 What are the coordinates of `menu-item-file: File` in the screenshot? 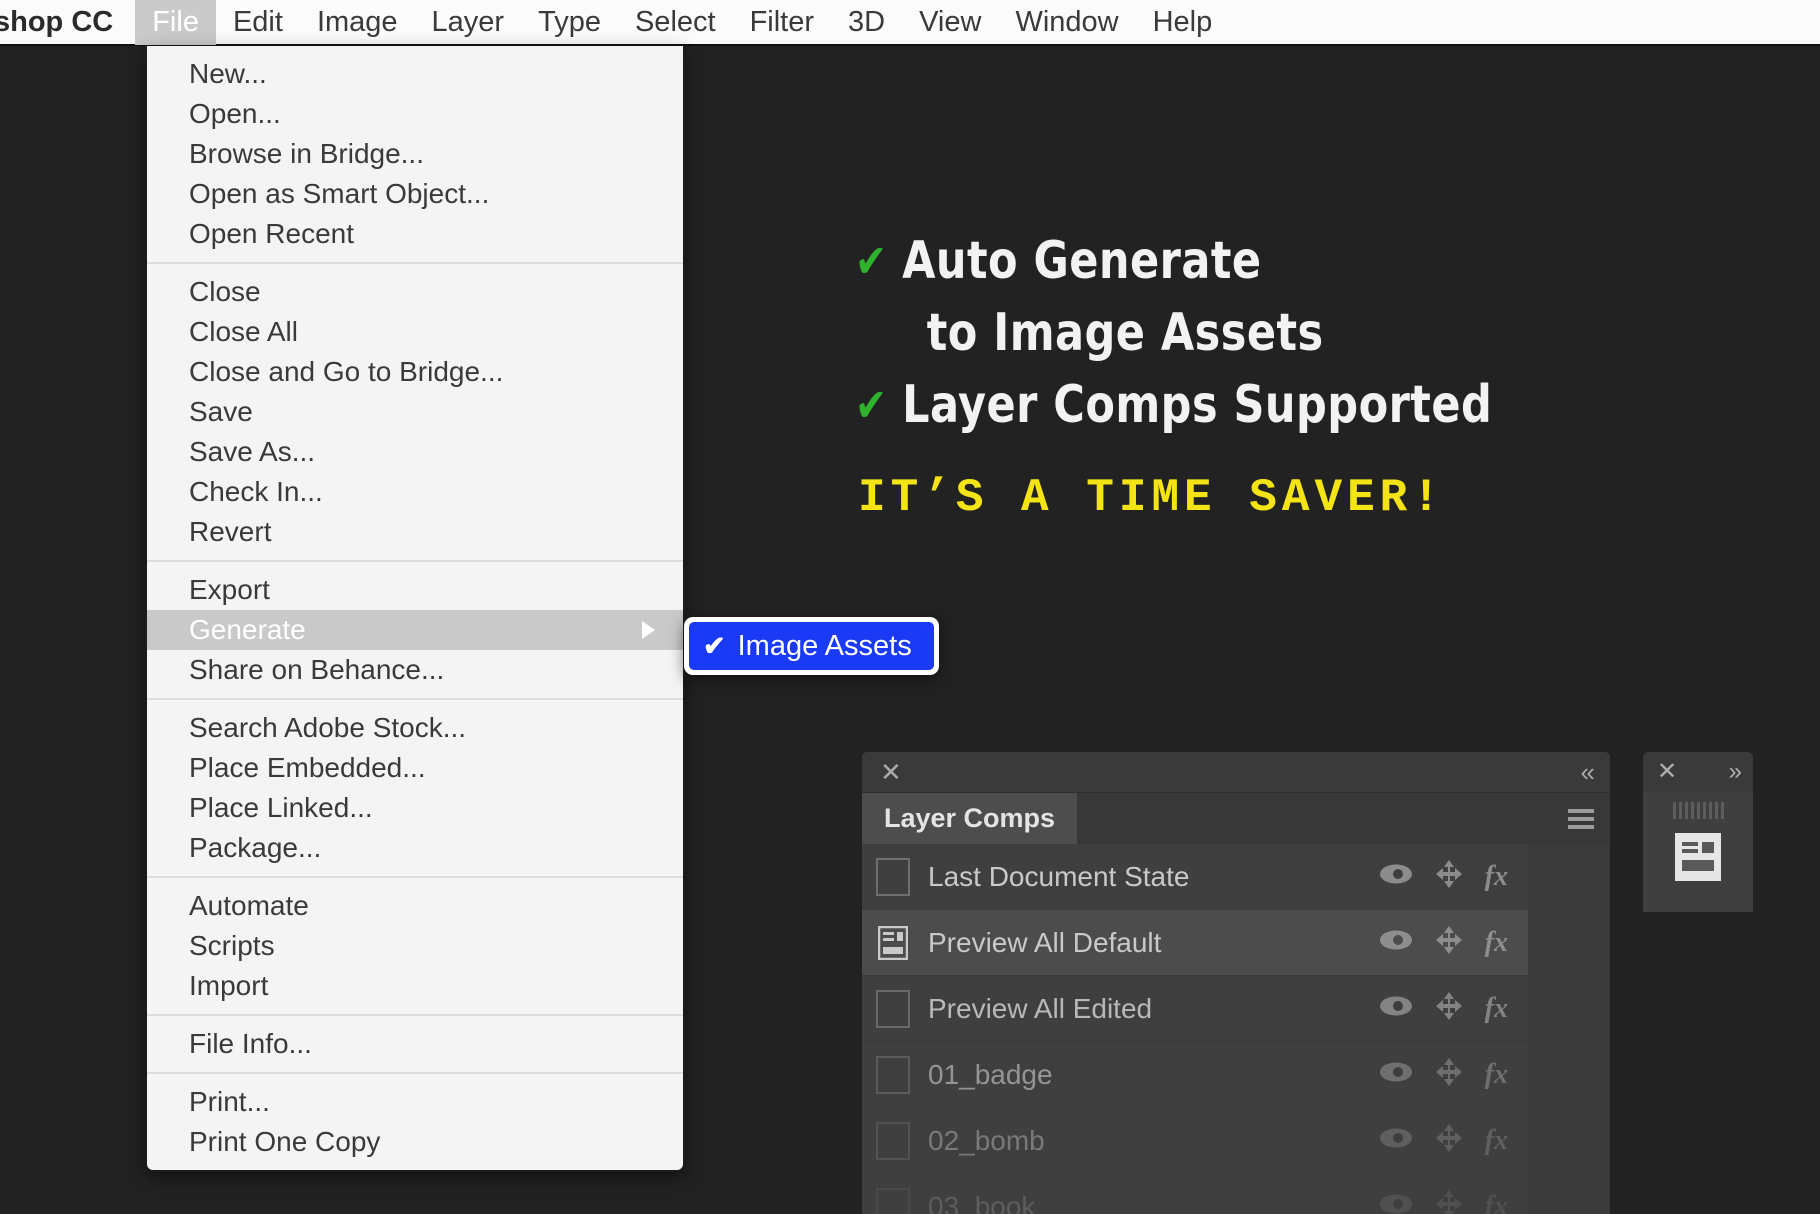 It's located at (175, 22).